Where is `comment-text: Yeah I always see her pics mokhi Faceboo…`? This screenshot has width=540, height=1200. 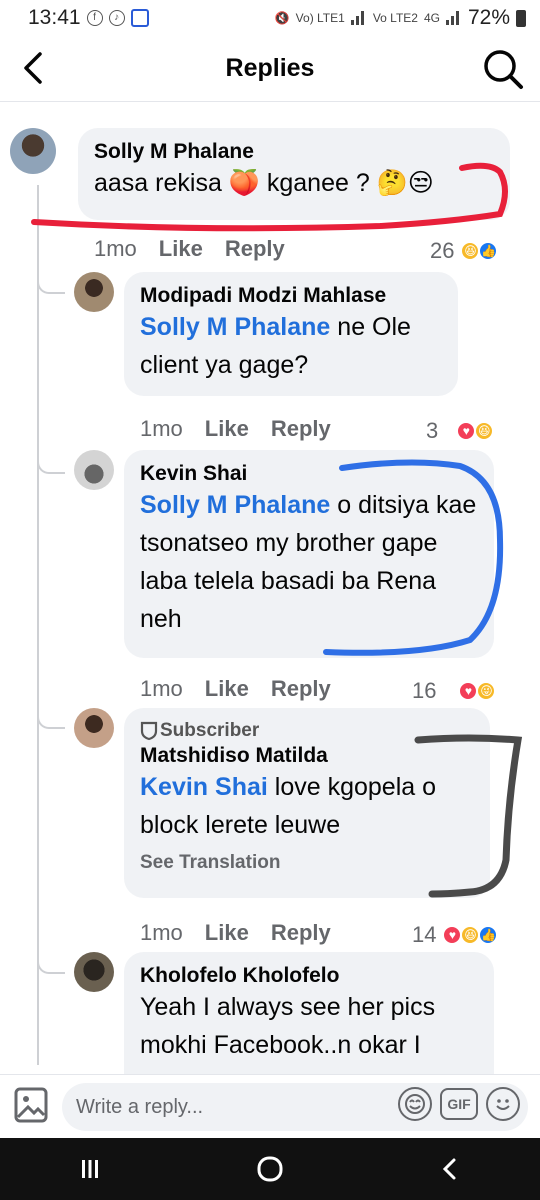 comment-text: Yeah I always see her pics mokhi Faceboo… is located at coordinates (288, 1026).